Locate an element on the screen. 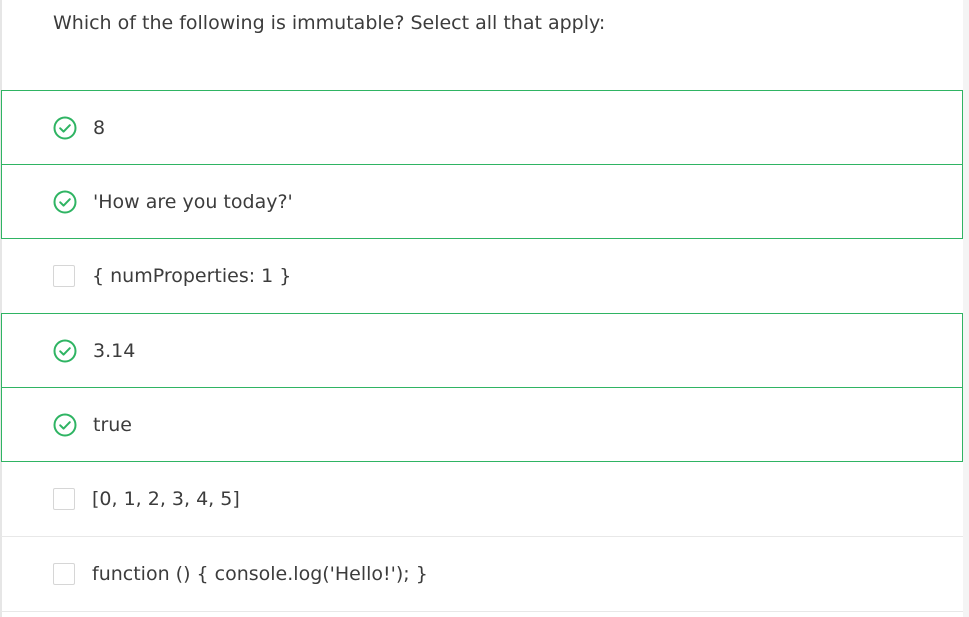  answer-option: 3.14 is located at coordinates (482, 350).